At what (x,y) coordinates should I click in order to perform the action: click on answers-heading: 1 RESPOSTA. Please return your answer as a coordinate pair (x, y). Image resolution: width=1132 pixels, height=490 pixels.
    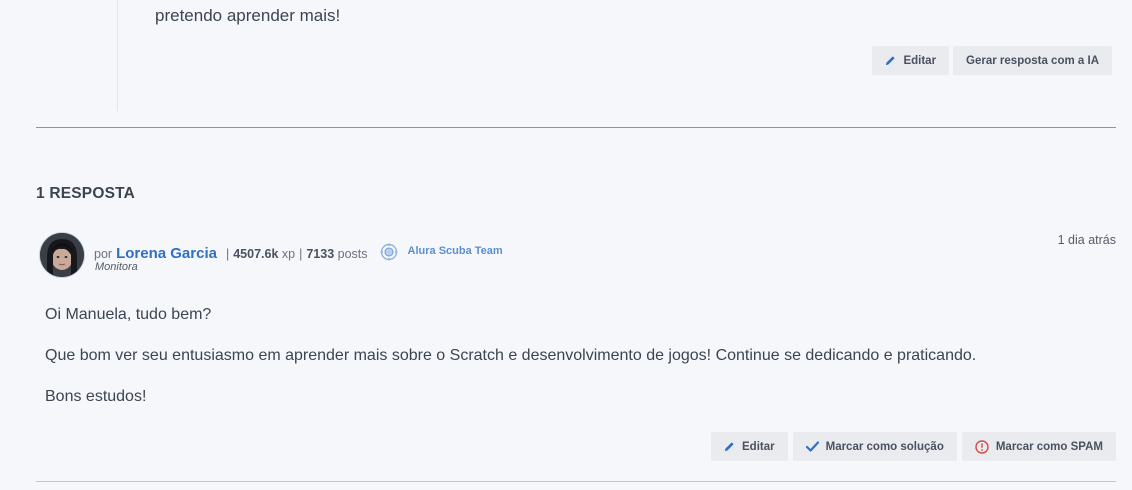
    Looking at the image, I should click on (86, 193).